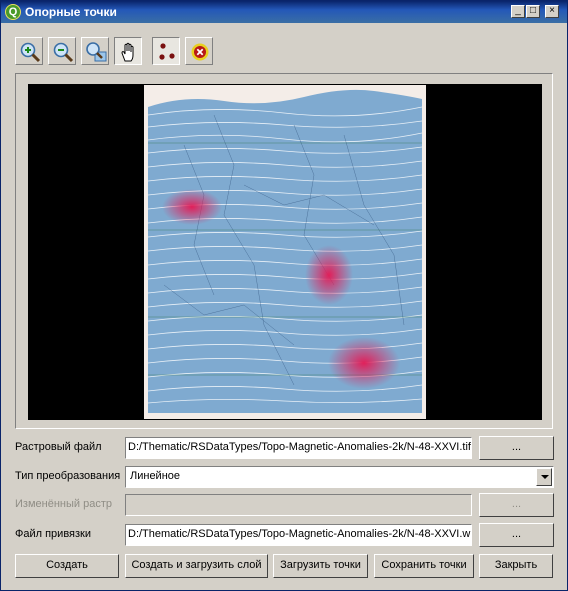 Image resolution: width=568 pixels, height=591 pixels. Describe the element at coordinates (58, 447) in the screenshot. I see `raster-file-label: Растровый файл` at that location.